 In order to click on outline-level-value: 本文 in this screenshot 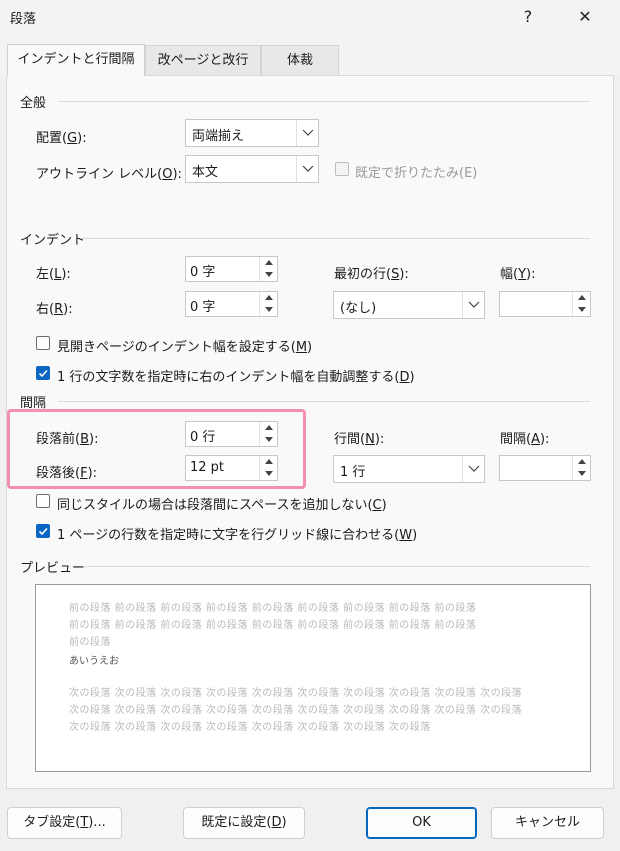, I will do `click(205, 172)`.